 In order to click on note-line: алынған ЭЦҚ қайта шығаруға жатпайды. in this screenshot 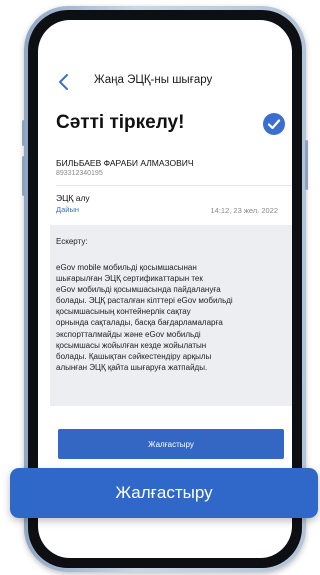, I will do `click(132, 367)`.